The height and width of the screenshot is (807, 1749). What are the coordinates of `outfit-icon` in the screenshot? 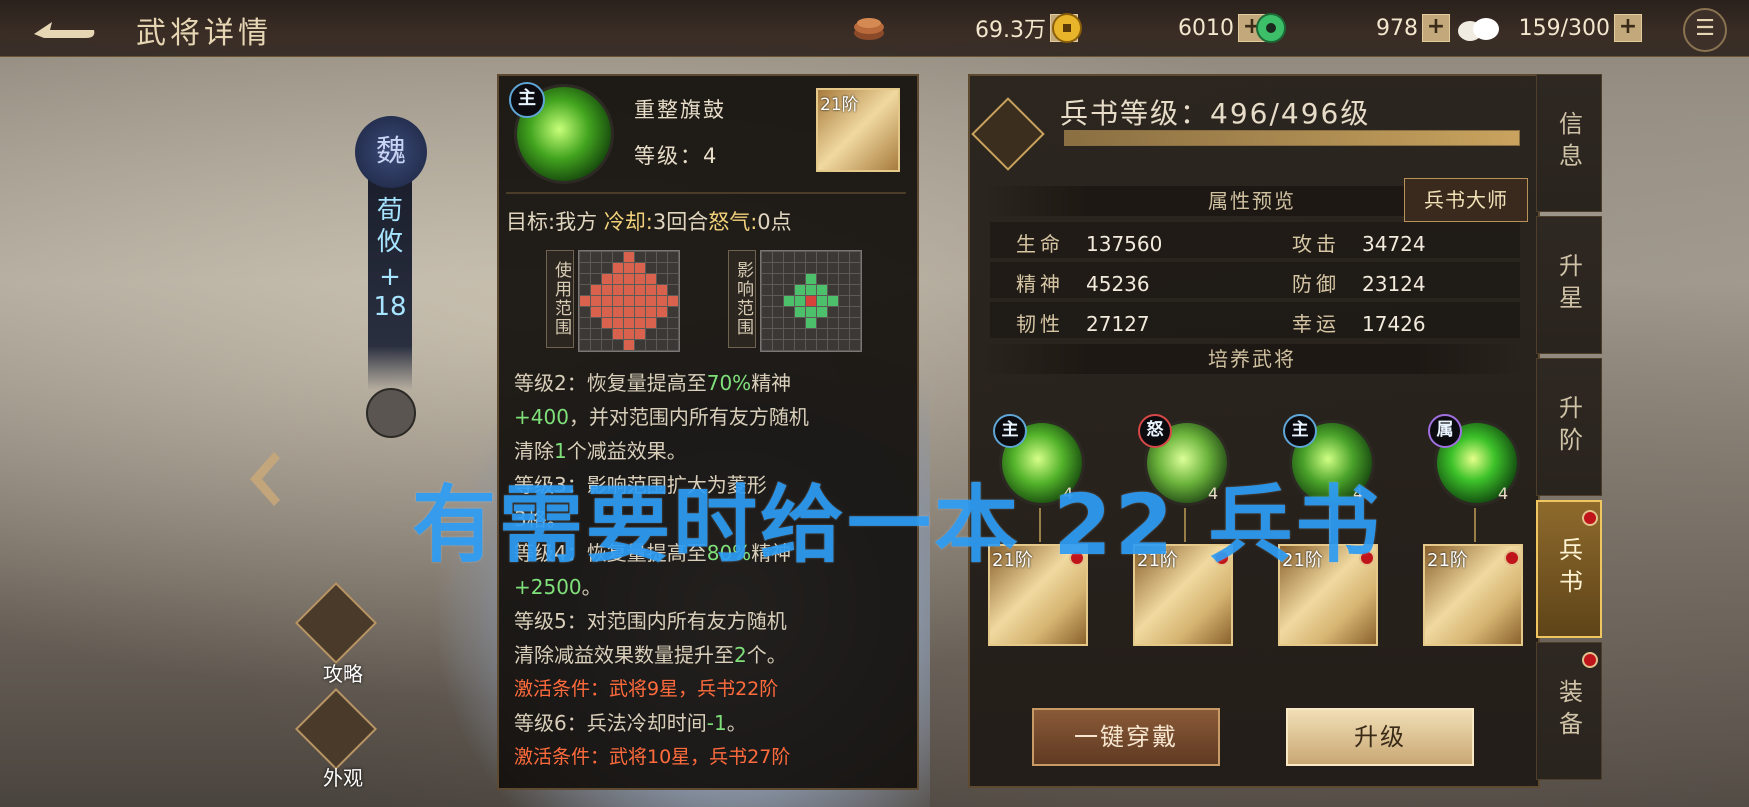 It's located at (336, 729).